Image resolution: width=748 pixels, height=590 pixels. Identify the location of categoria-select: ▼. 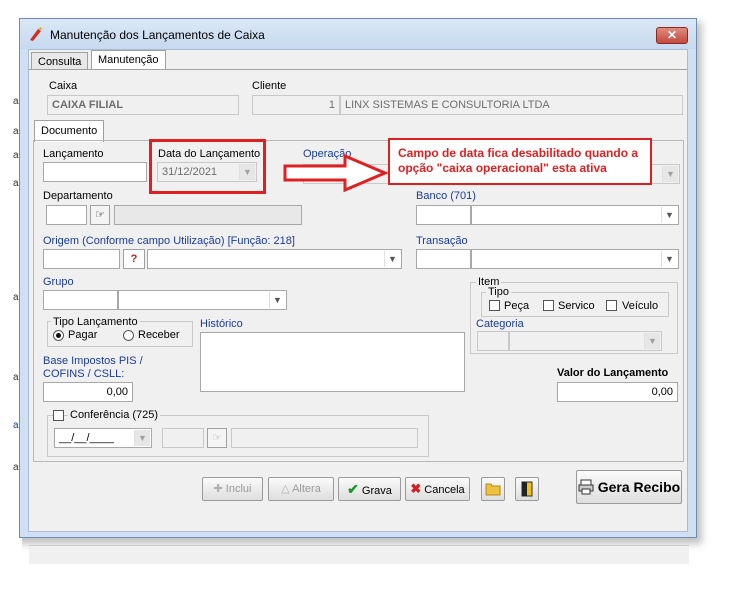
(585, 341).